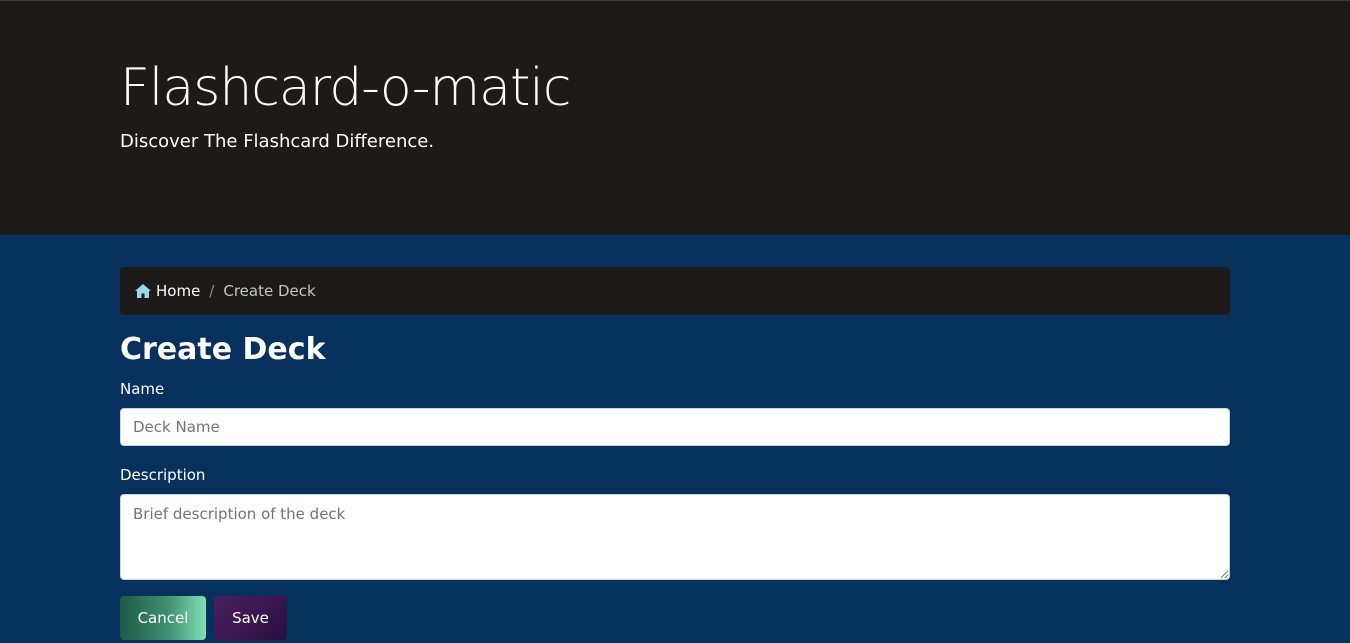 This screenshot has height=643, width=1350. I want to click on breadcrumb-home-link: Home, so click(167, 291).